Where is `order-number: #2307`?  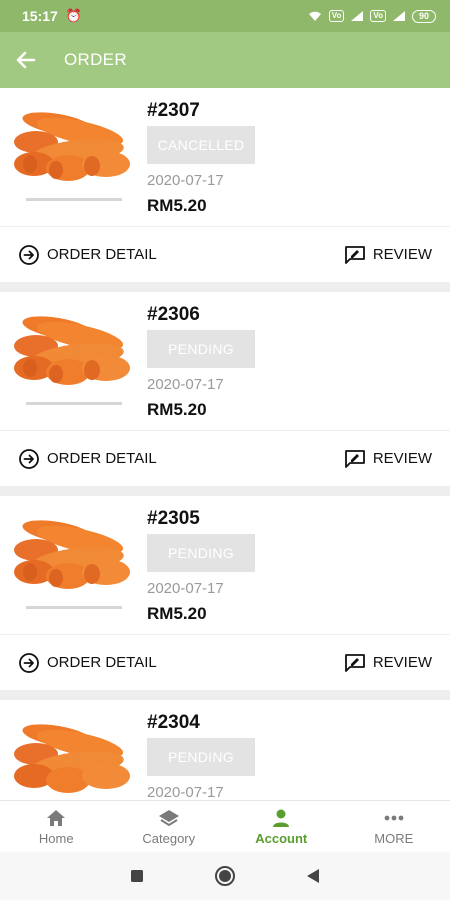 order-number: #2307 is located at coordinates (173, 110).